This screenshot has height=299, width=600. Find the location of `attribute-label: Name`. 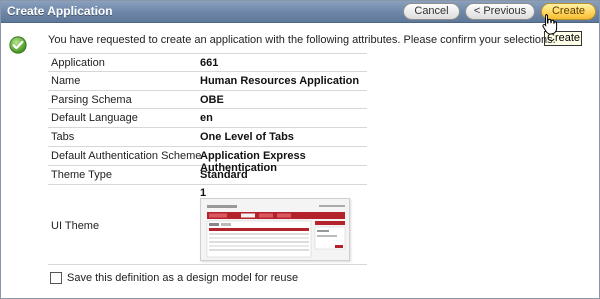

attribute-label: Name is located at coordinates (66, 80).